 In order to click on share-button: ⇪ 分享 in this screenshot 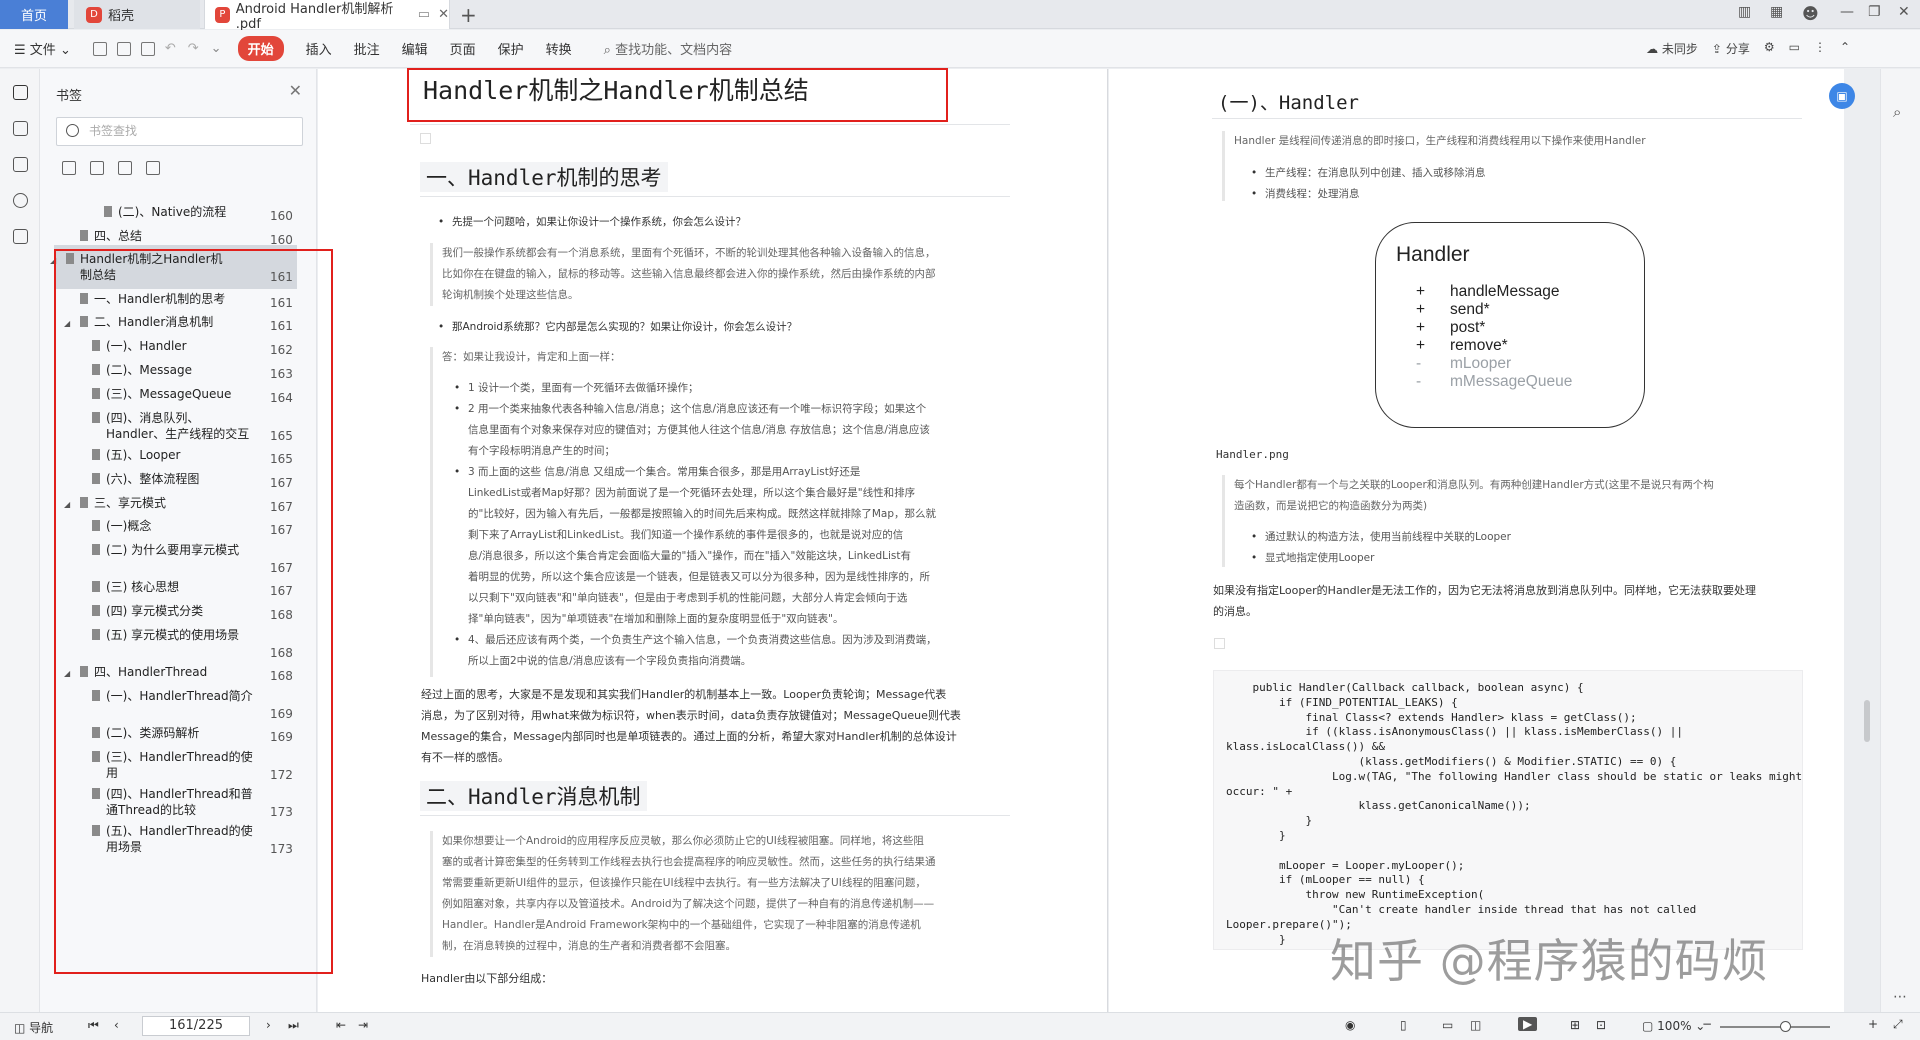, I will do `click(1731, 48)`.